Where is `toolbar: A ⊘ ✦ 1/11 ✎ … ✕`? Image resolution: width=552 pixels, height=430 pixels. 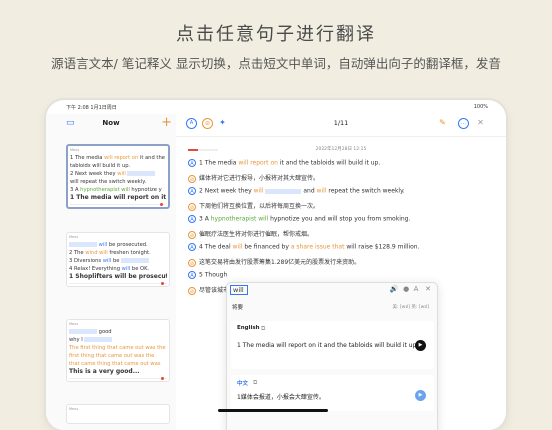
toolbar: A ⊘ ✦ 1/11 ✎ … ✕ is located at coordinates (341, 125).